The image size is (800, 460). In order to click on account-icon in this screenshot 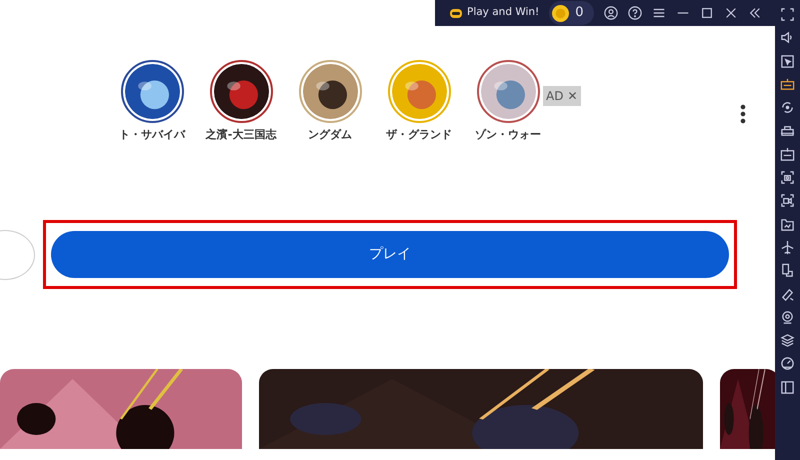, I will do `click(611, 13)`.